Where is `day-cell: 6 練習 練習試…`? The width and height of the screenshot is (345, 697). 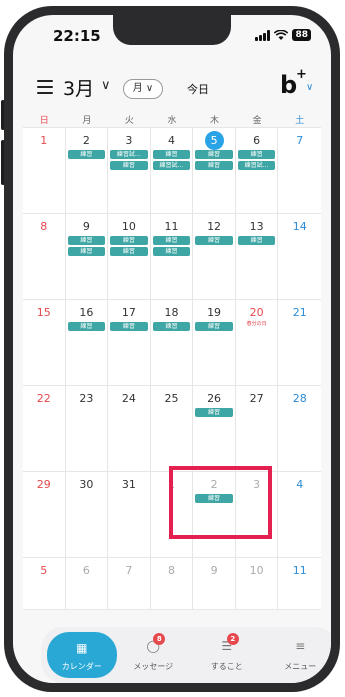 day-cell: 6 練習 練習試… is located at coordinates (257, 171).